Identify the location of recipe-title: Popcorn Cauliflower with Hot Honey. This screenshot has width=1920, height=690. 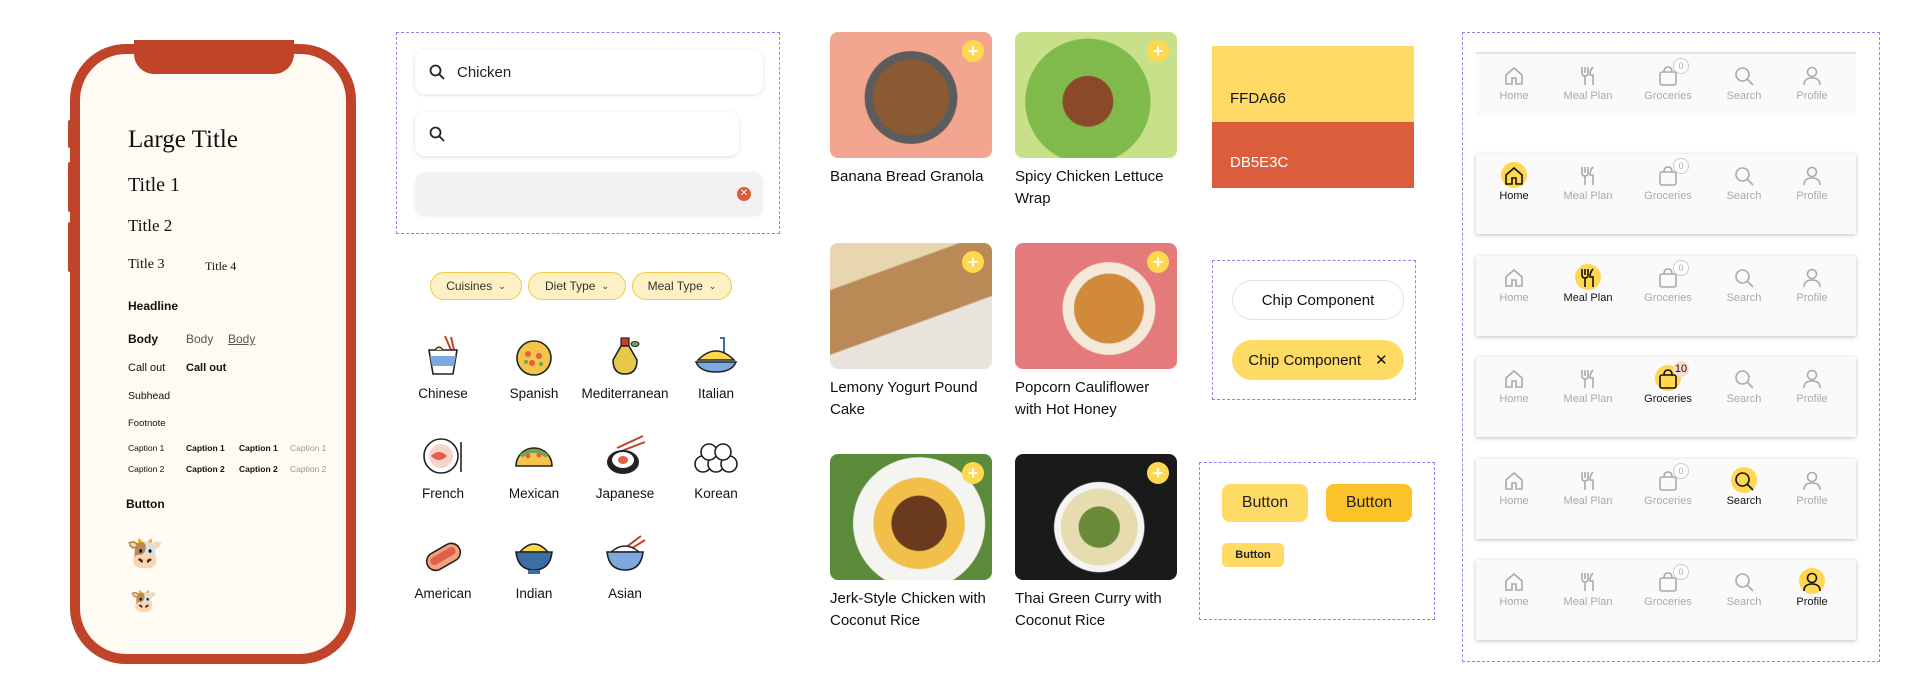
(1082, 398).